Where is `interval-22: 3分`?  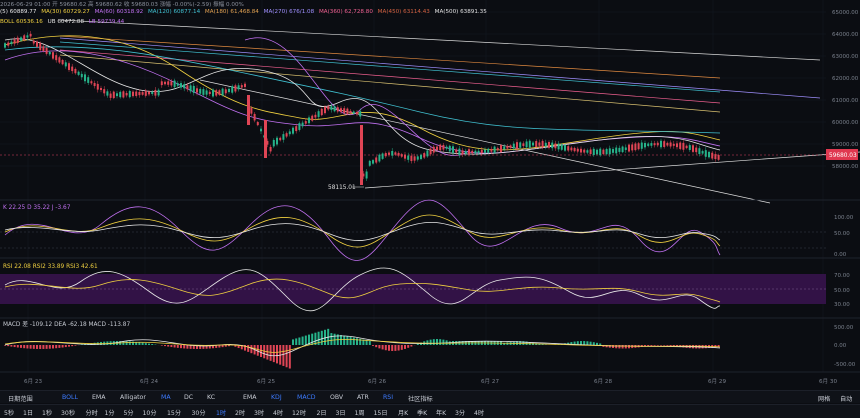 interval-22: 3分 is located at coordinates (460, 412).